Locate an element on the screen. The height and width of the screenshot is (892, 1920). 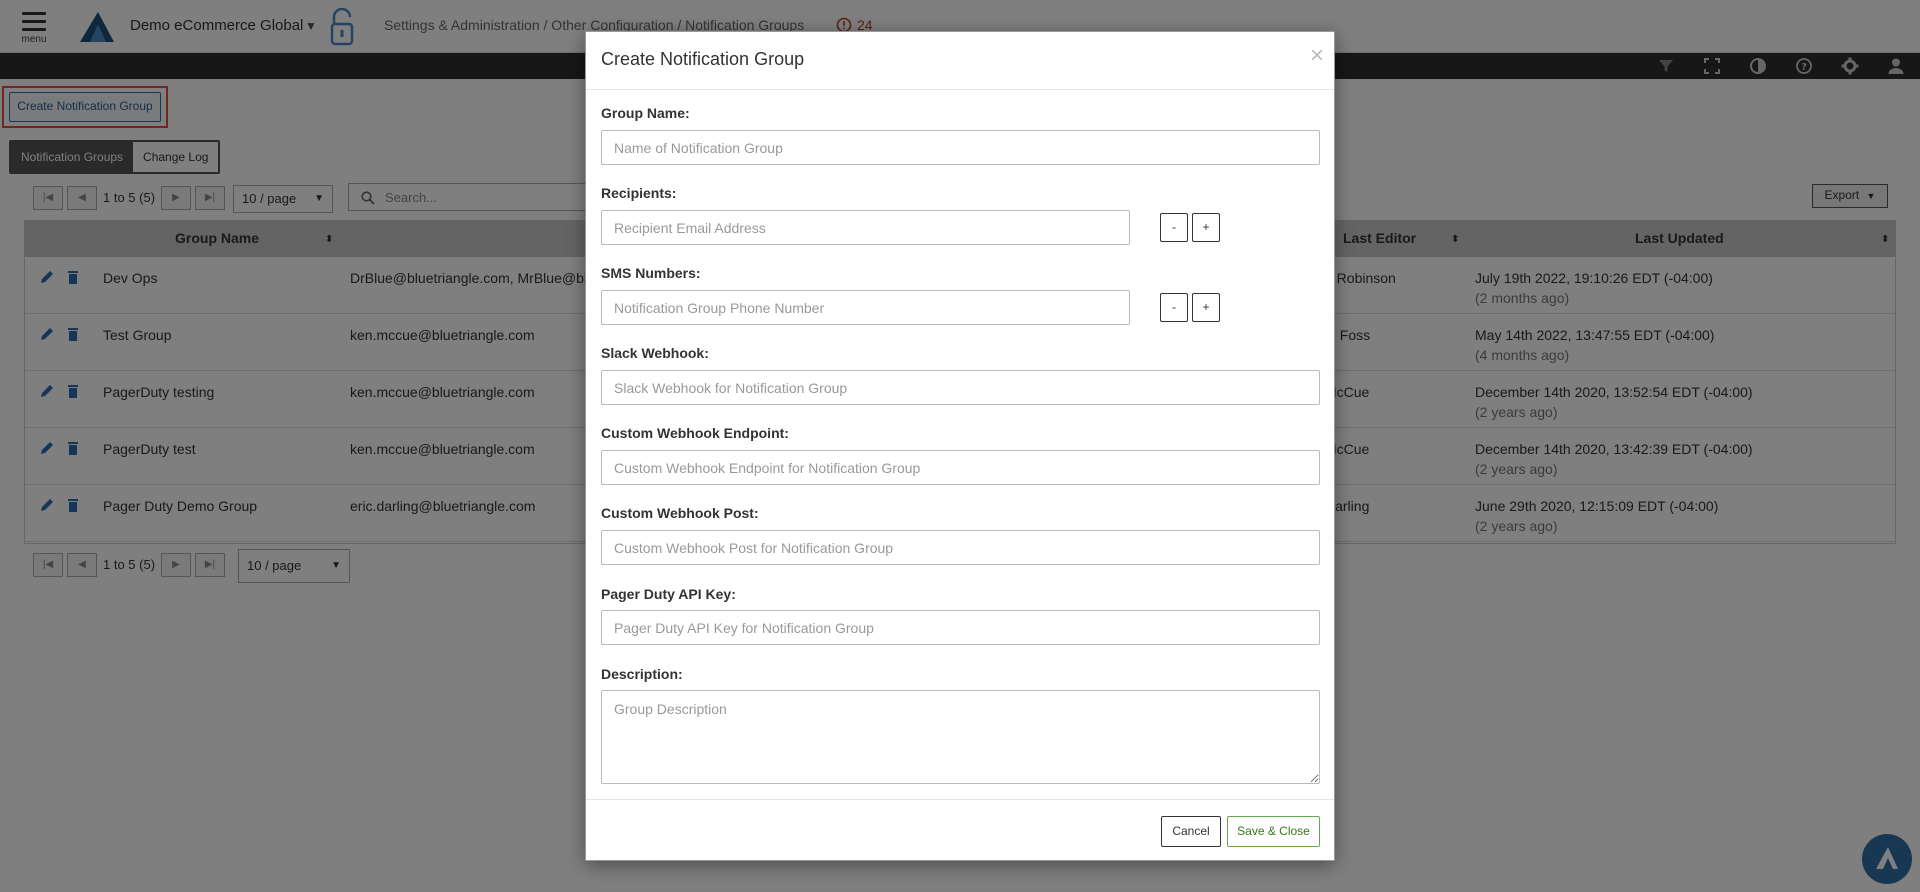
recipient-email-input is located at coordinates (865, 227).